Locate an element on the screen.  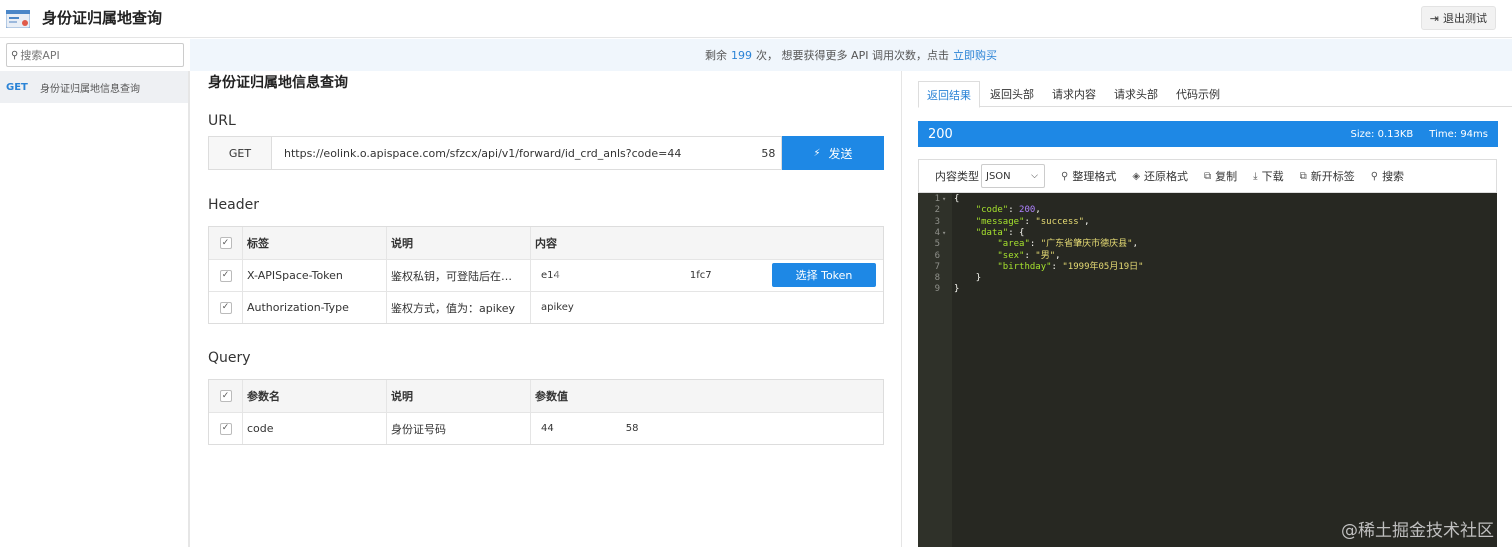
column-header: 内容 is located at coordinates (706, 243).